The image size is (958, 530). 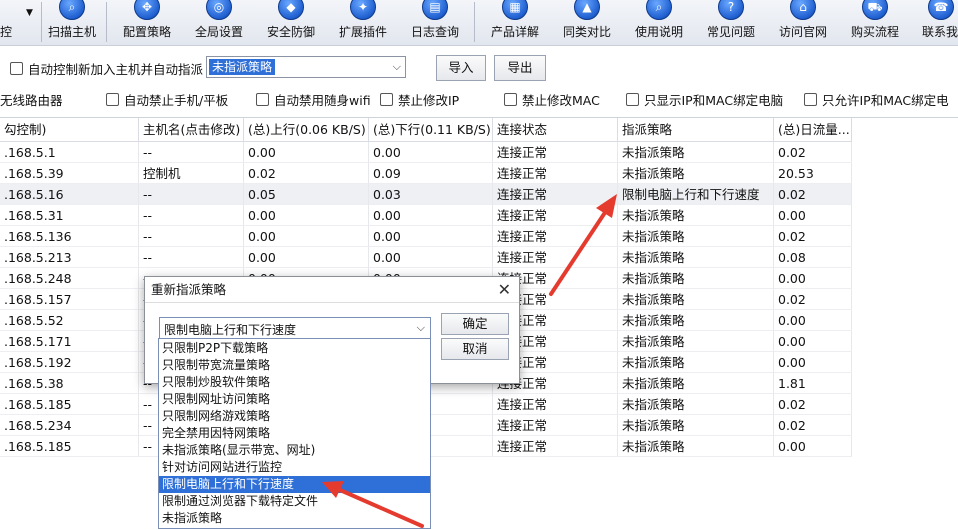 What do you see at coordinates (803, 23) in the screenshot?
I see `toolbar-button-website: ⌂ 访问官网` at bounding box center [803, 23].